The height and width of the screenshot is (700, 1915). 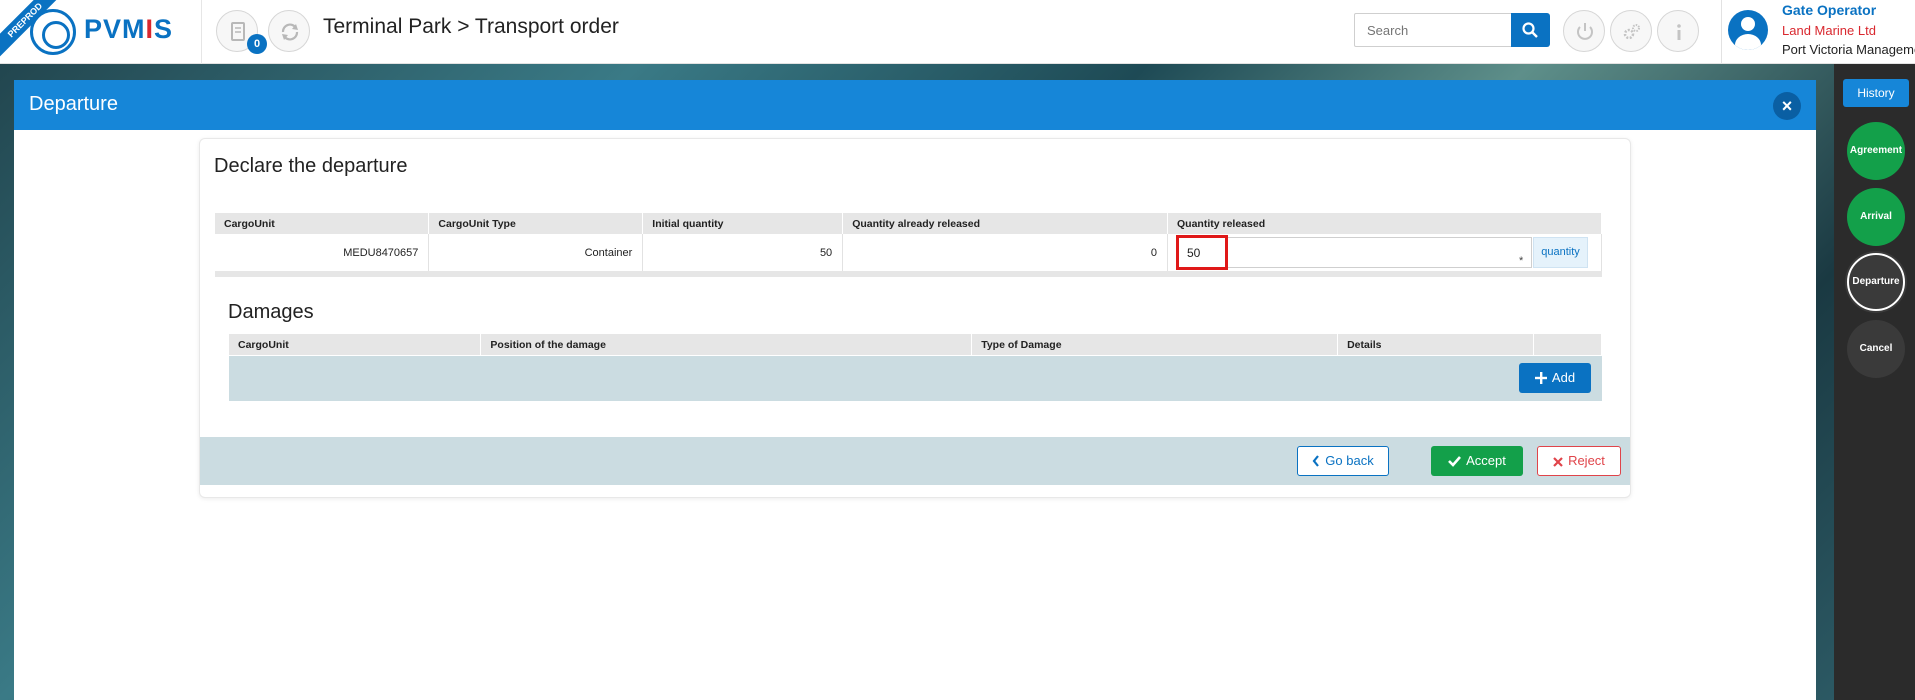 What do you see at coordinates (73, 104) in the screenshot?
I see `modal-title: Departure` at bounding box center [73, 104].